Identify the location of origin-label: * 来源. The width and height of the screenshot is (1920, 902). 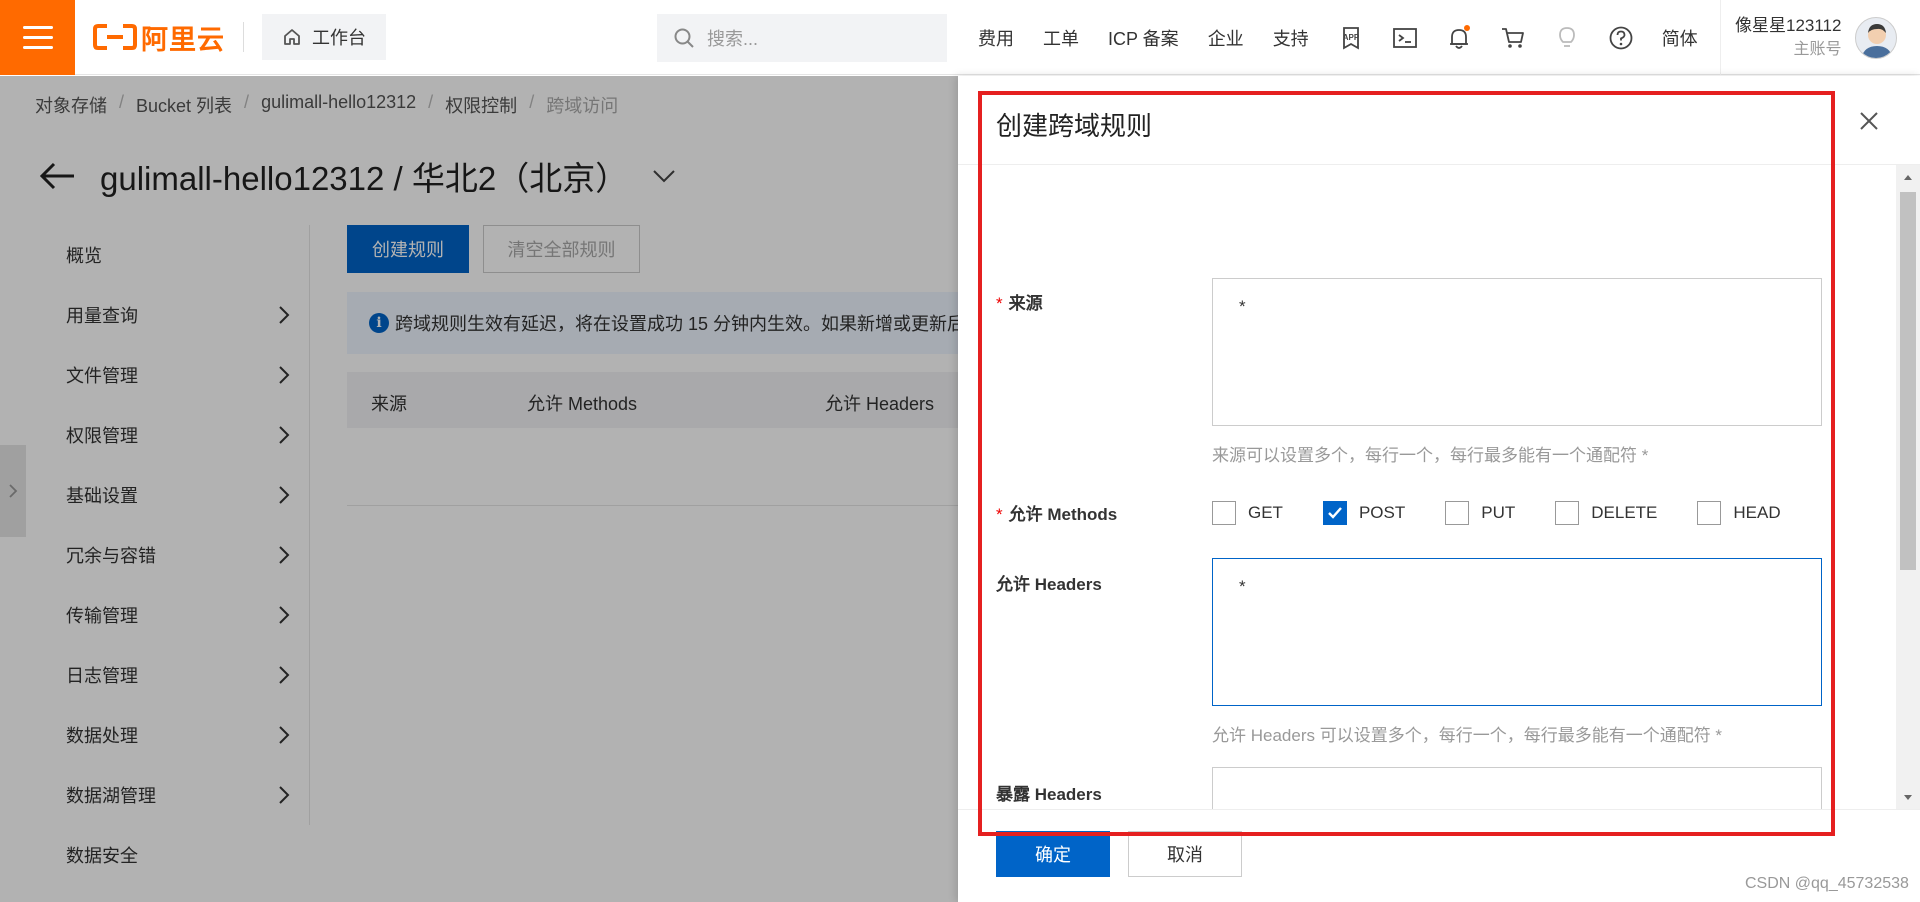
(1019, 301).